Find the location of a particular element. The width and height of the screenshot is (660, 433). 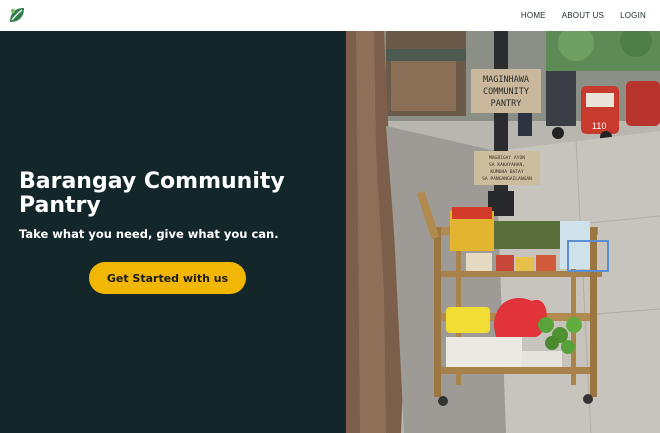

hero-subtitle: Take what you need, give what you can. is located at coordinates (149, 234).